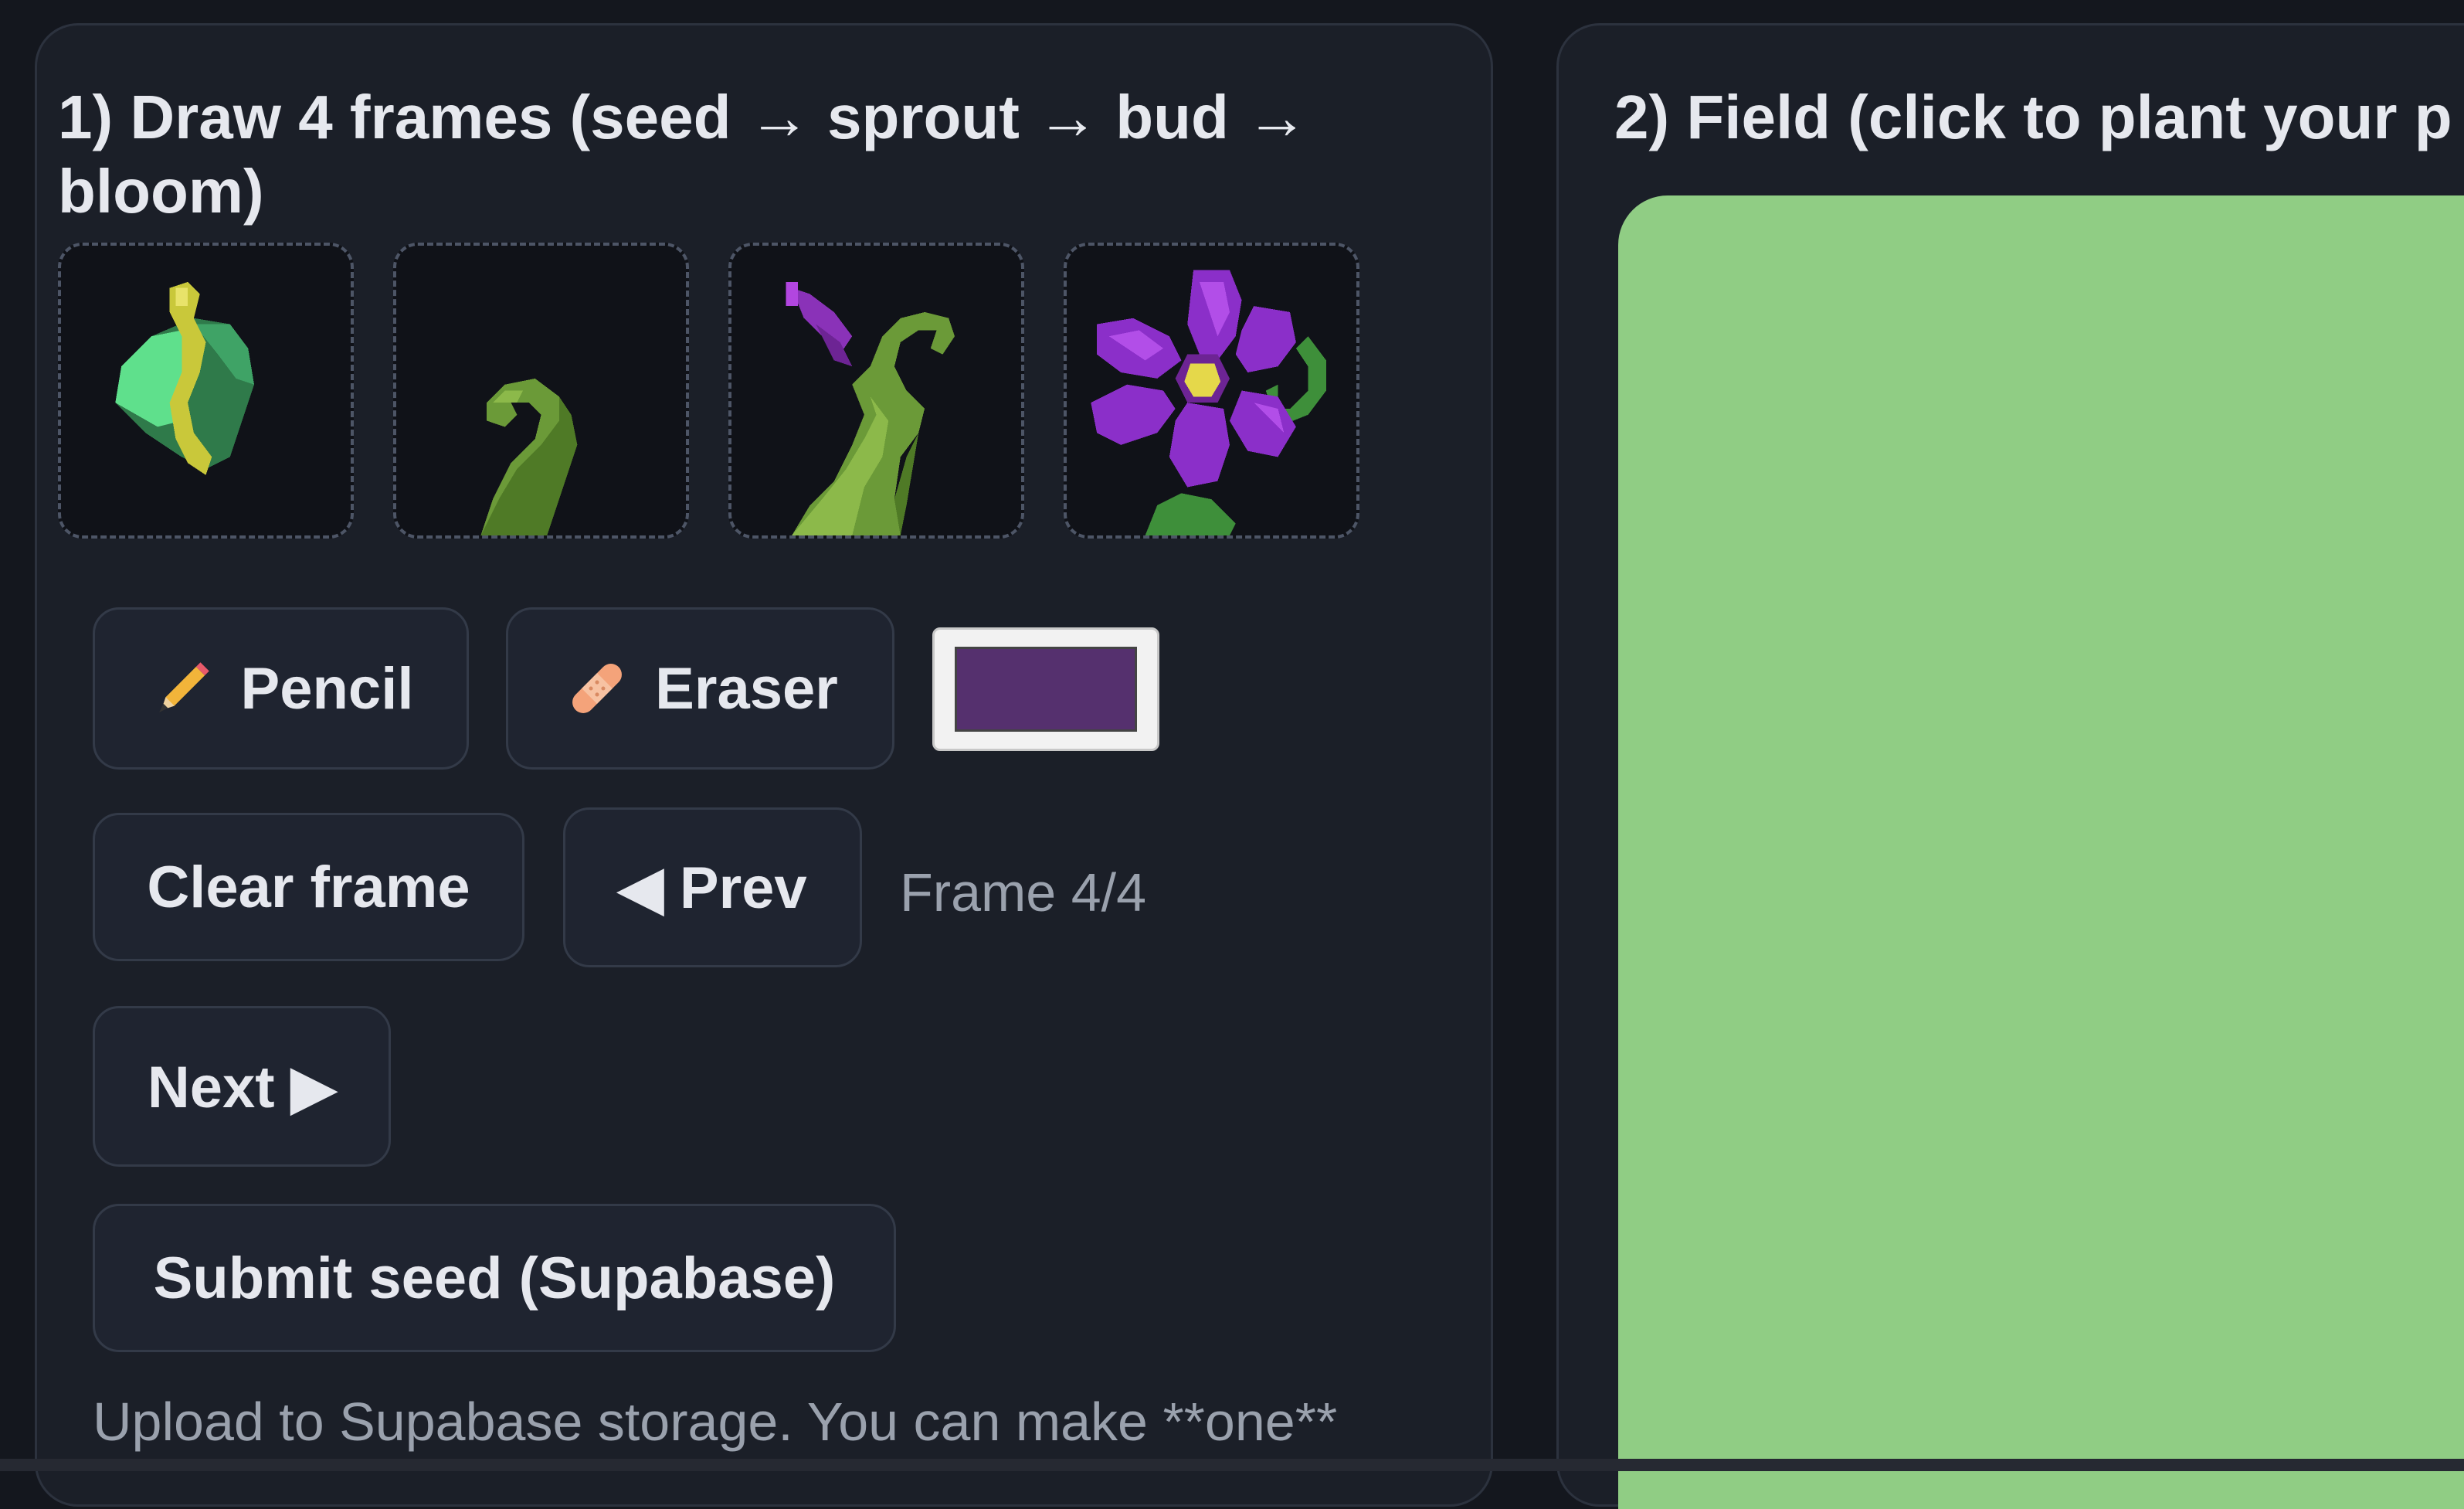 The height and width of the screenshot is (1509, 2464). I want to click on bud-icon, so click(870, 408).